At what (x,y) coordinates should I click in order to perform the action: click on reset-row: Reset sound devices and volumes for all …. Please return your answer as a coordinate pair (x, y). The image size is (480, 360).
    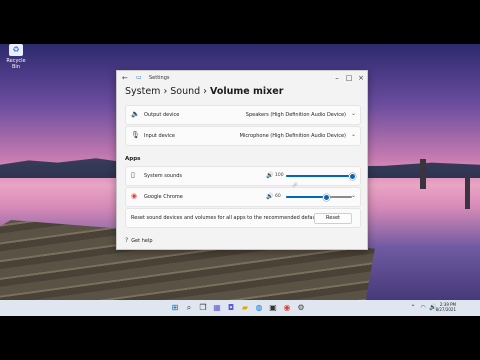
    Looking at the image, I should click on (243, 218).